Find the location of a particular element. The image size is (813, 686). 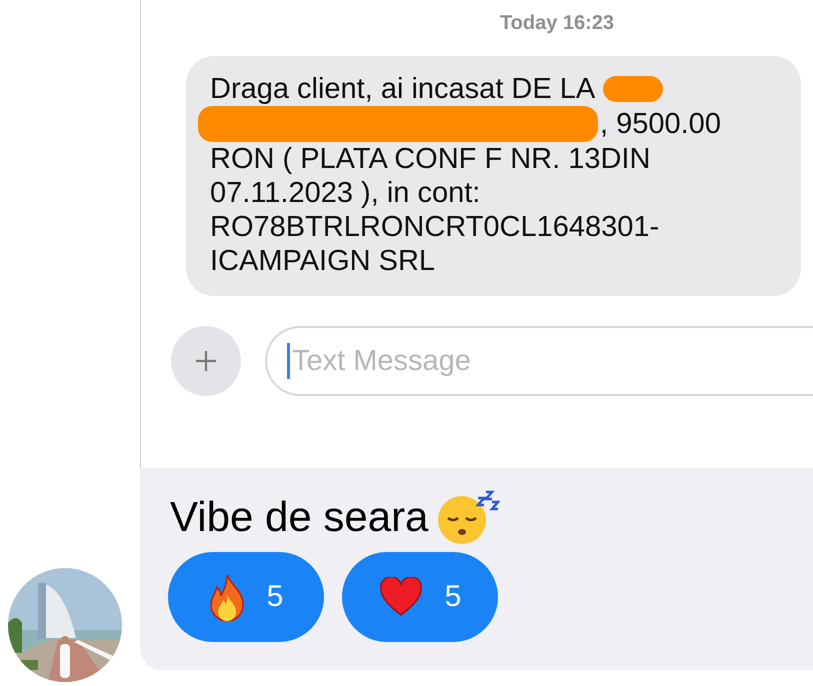

message-text: , 9500.00 is located at coordinates (660, 124).